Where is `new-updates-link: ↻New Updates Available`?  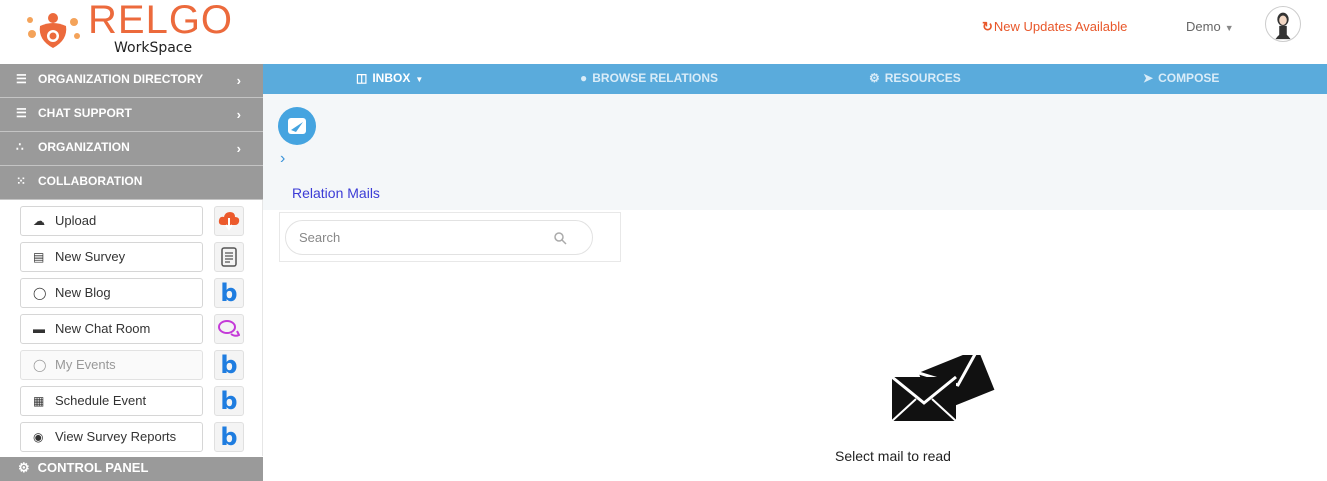 new-updates-link: ↻New Updates Available is located at coordinates (1054, 27).